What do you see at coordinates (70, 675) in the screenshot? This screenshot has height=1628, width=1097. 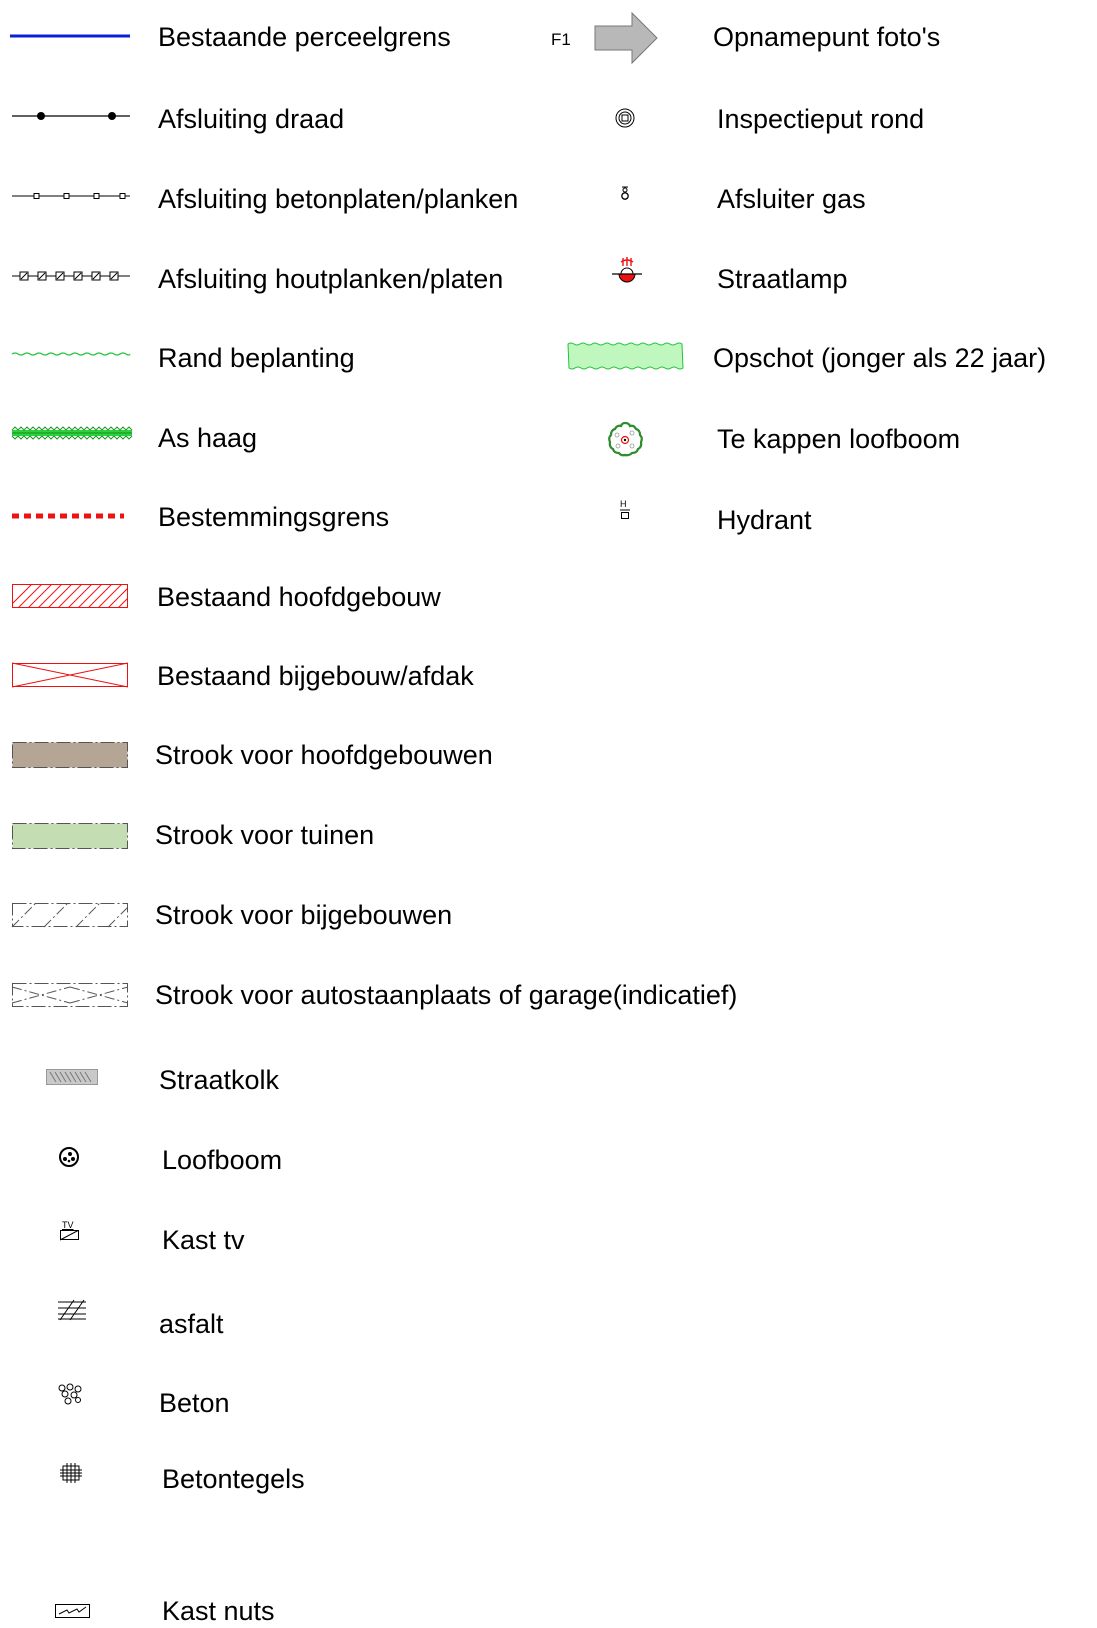 I see `crossed-building-icon` at bounding box center [70, 675].